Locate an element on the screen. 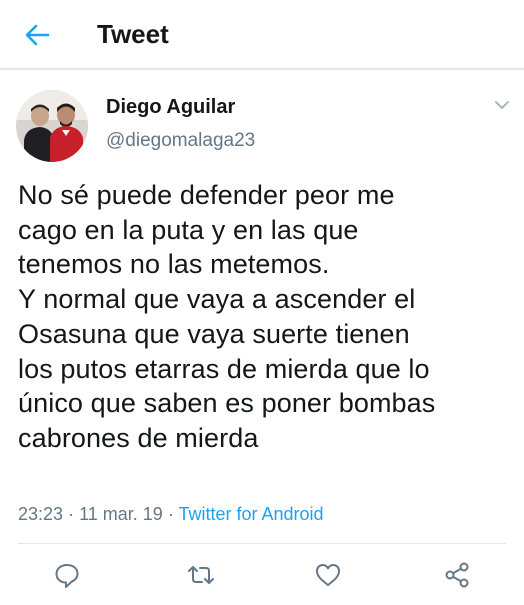  reply-button is located at coordinates (67, 575).